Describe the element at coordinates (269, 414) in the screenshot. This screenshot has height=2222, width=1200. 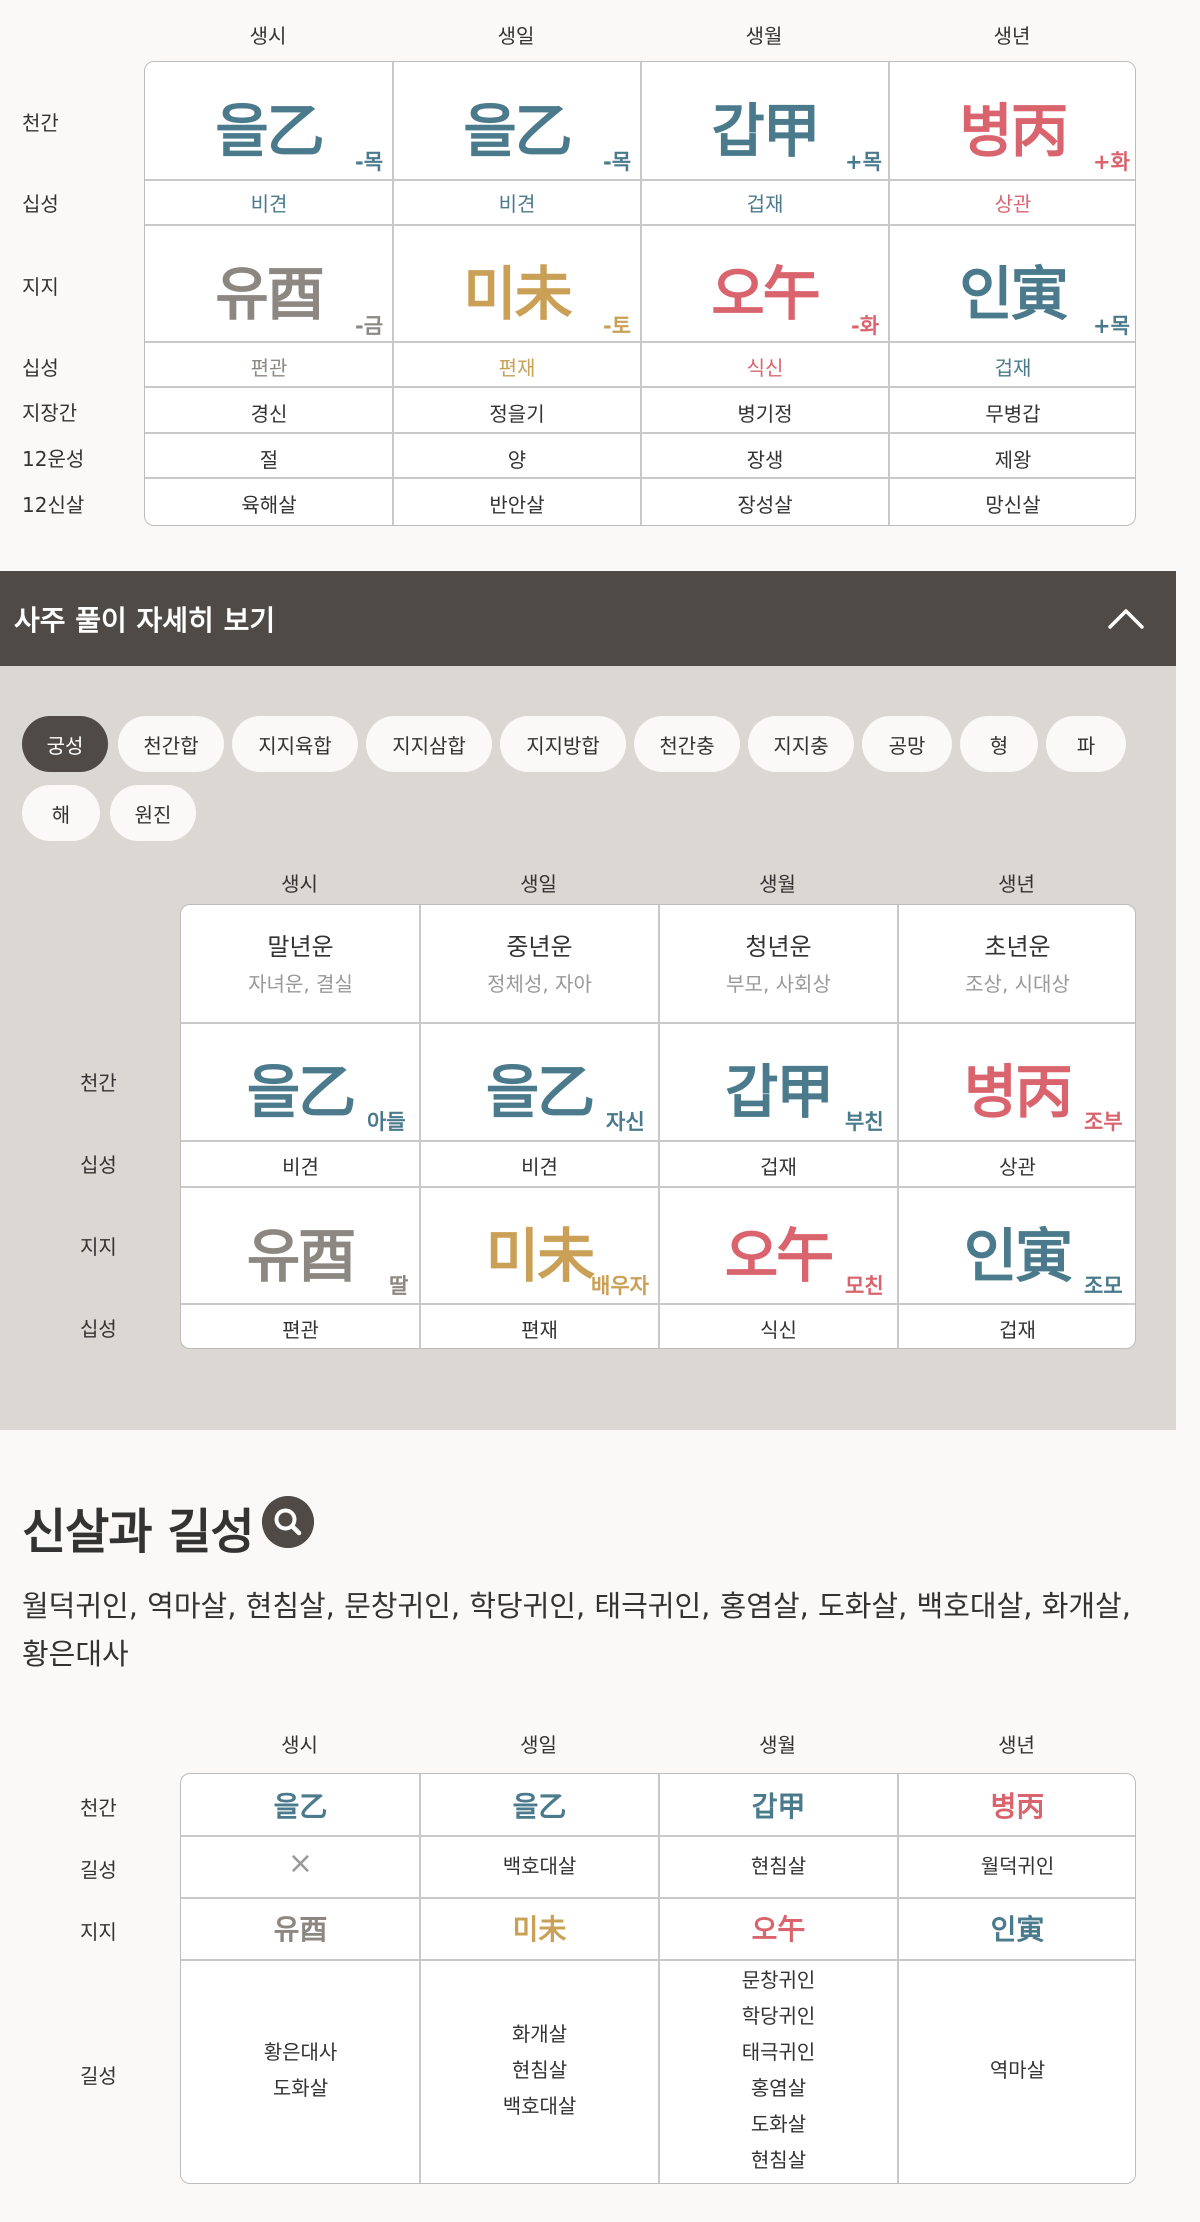
I see `jijanggan-cell: 경신` at that location.